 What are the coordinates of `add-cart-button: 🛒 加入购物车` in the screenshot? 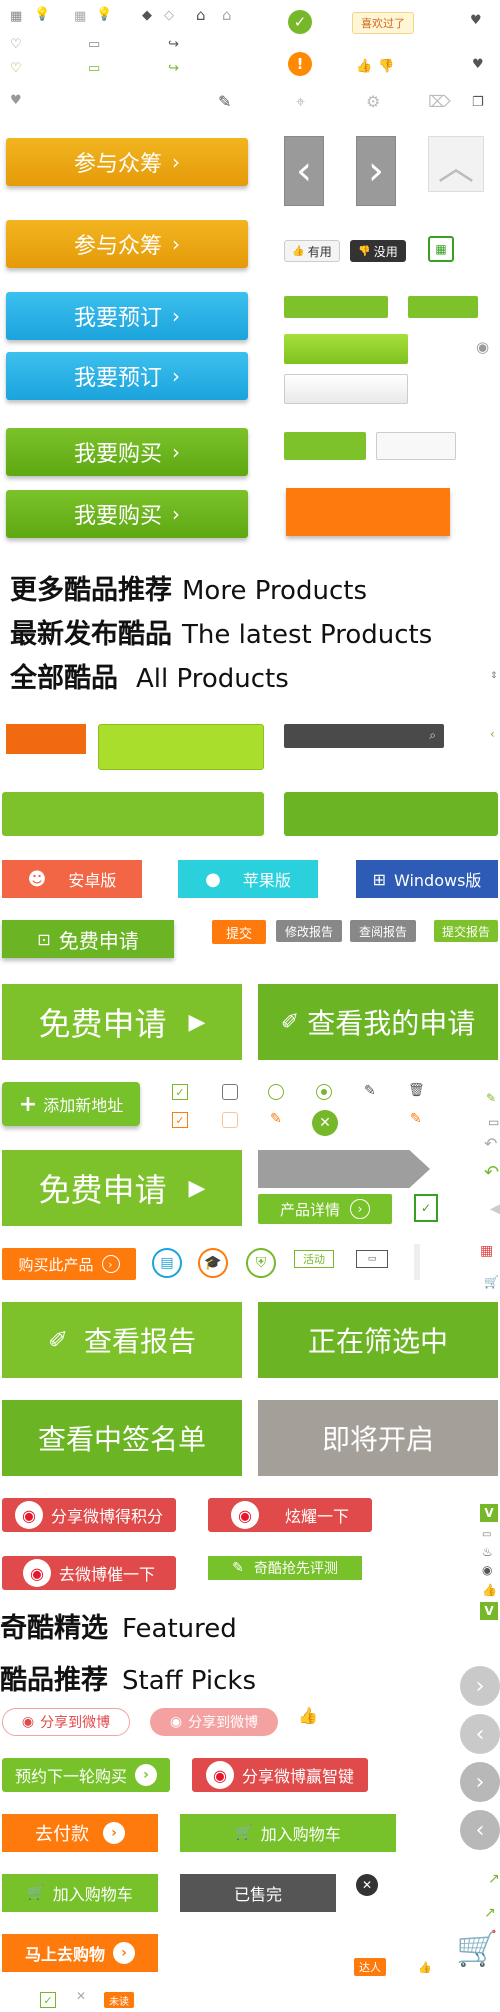 It's located at (288, 1833).